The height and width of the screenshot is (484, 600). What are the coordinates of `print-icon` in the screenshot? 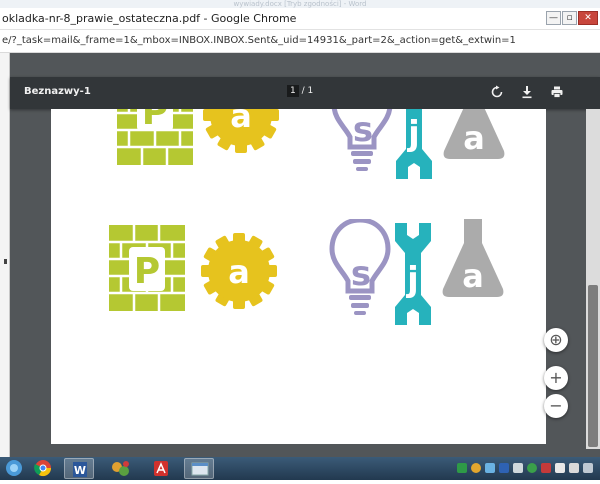 It's located at (557, 92).